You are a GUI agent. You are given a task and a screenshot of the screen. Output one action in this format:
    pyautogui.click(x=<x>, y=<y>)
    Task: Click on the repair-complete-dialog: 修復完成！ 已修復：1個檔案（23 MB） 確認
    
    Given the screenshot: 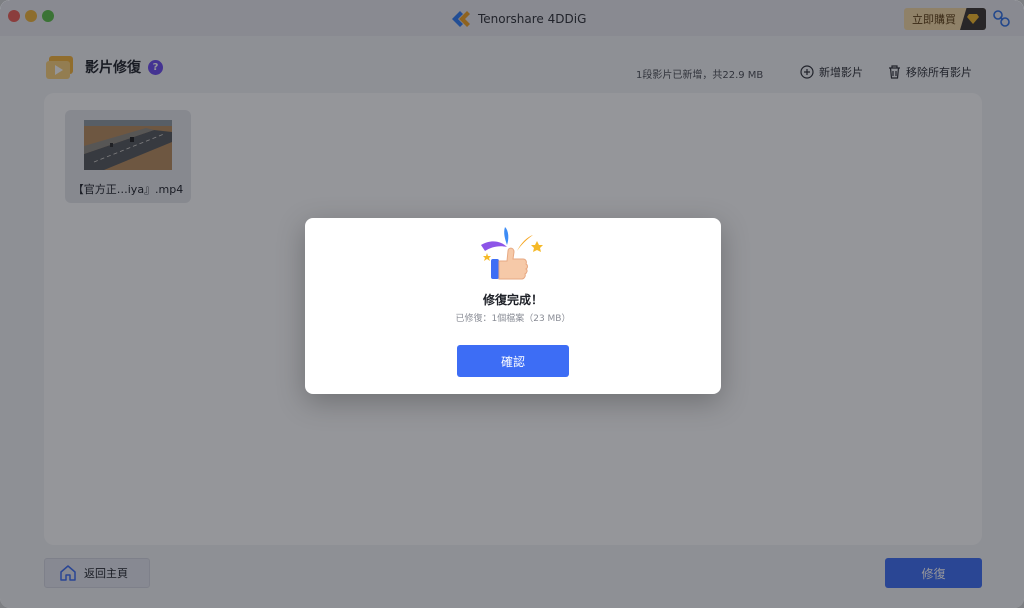 What is the action you would take?
    pyautogui.click(x=513, y=306)
    